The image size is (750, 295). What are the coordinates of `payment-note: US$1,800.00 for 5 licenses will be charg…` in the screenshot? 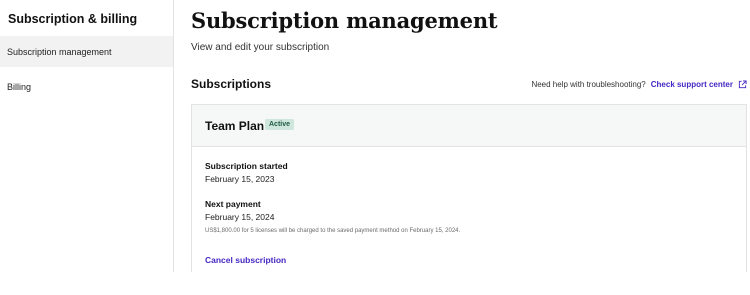 It's located at (333, 231).